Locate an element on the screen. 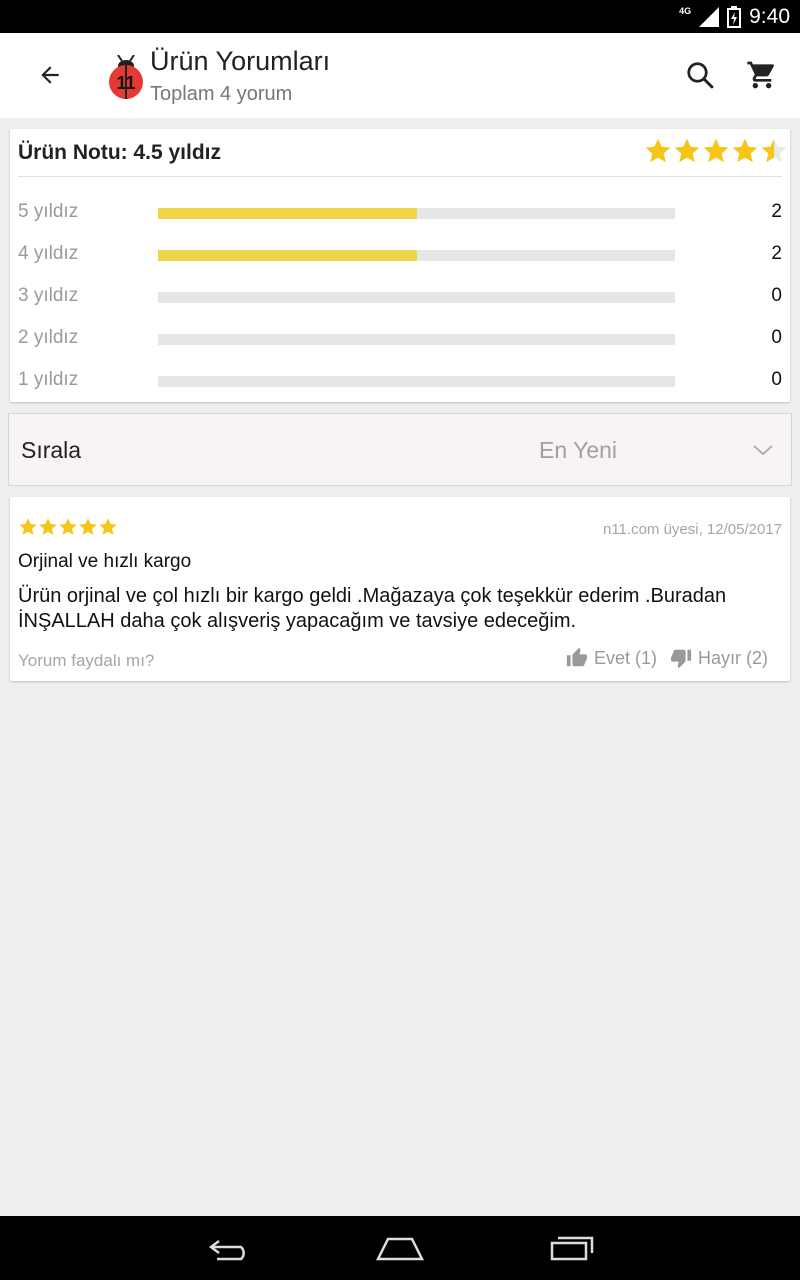 The image size is (800, 1280). rating-row-3: 3 yıldız 0 is located at coordinates (400, 297).